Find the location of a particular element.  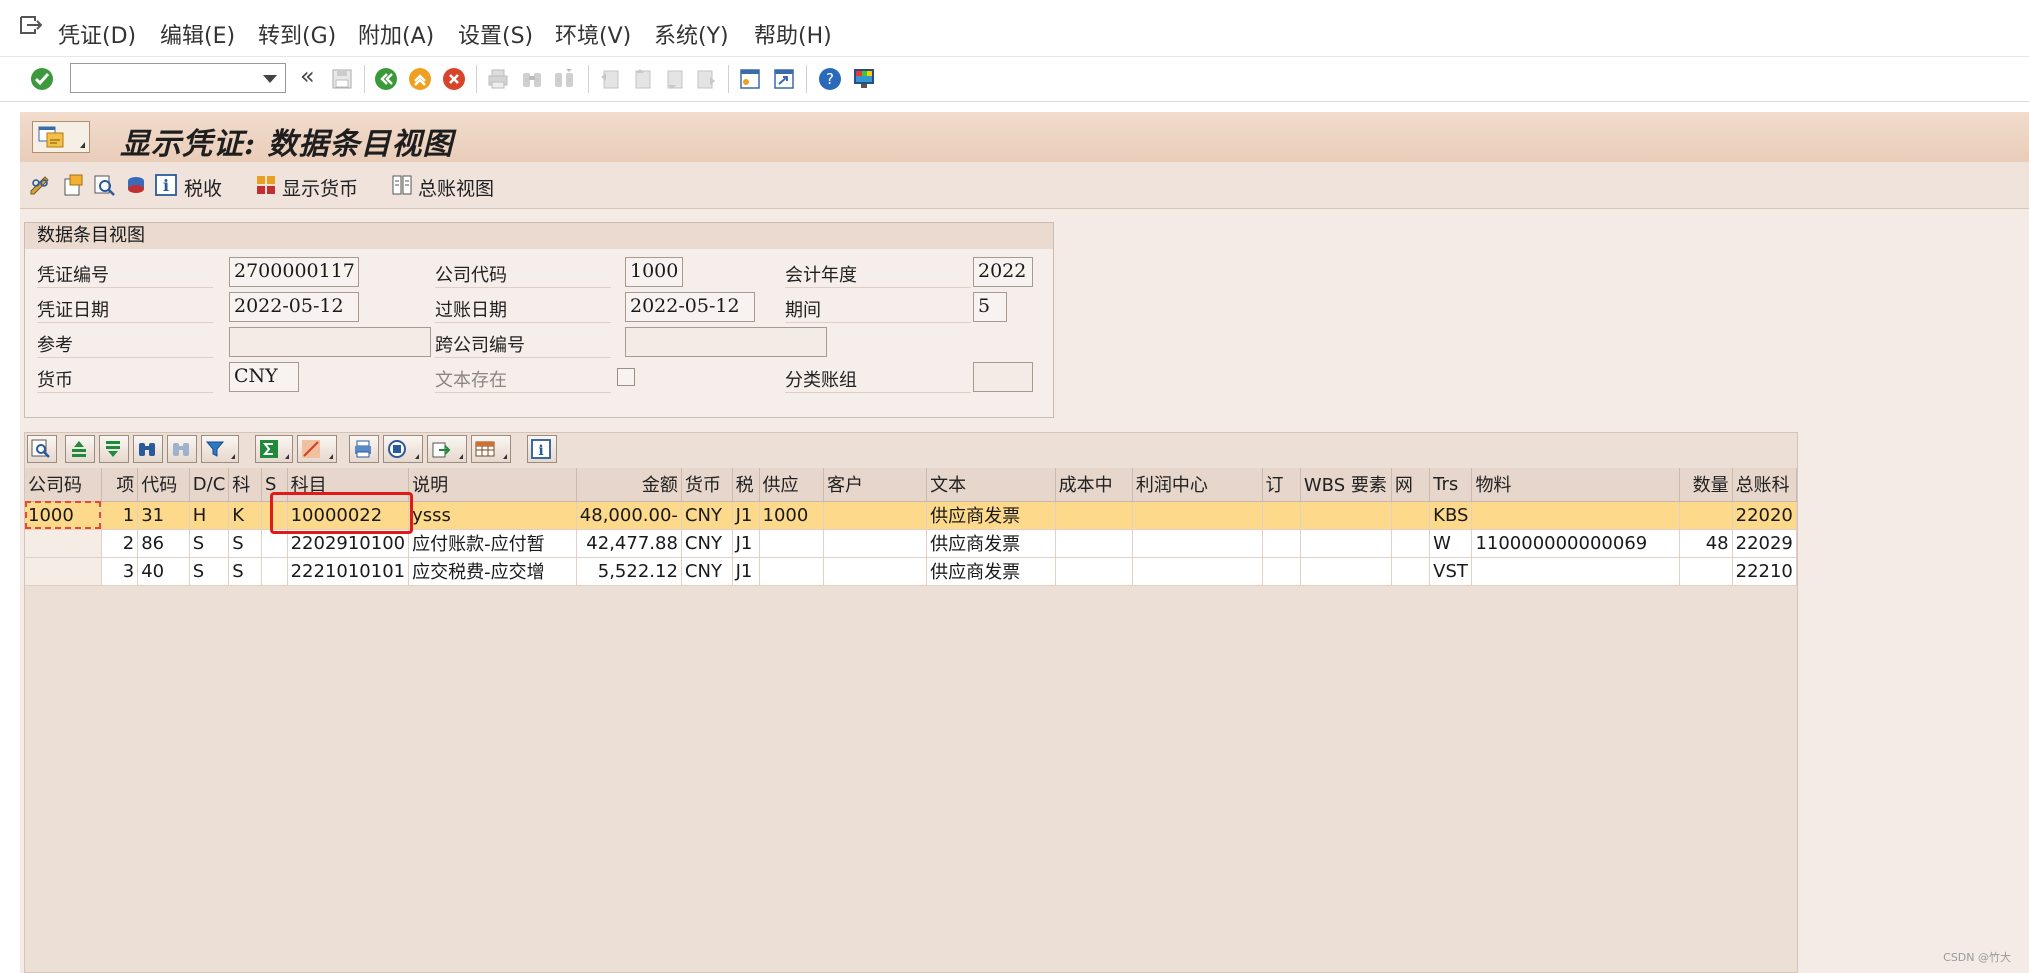

cell-amount: 42,477.88 is located at coordinates (629, 543).